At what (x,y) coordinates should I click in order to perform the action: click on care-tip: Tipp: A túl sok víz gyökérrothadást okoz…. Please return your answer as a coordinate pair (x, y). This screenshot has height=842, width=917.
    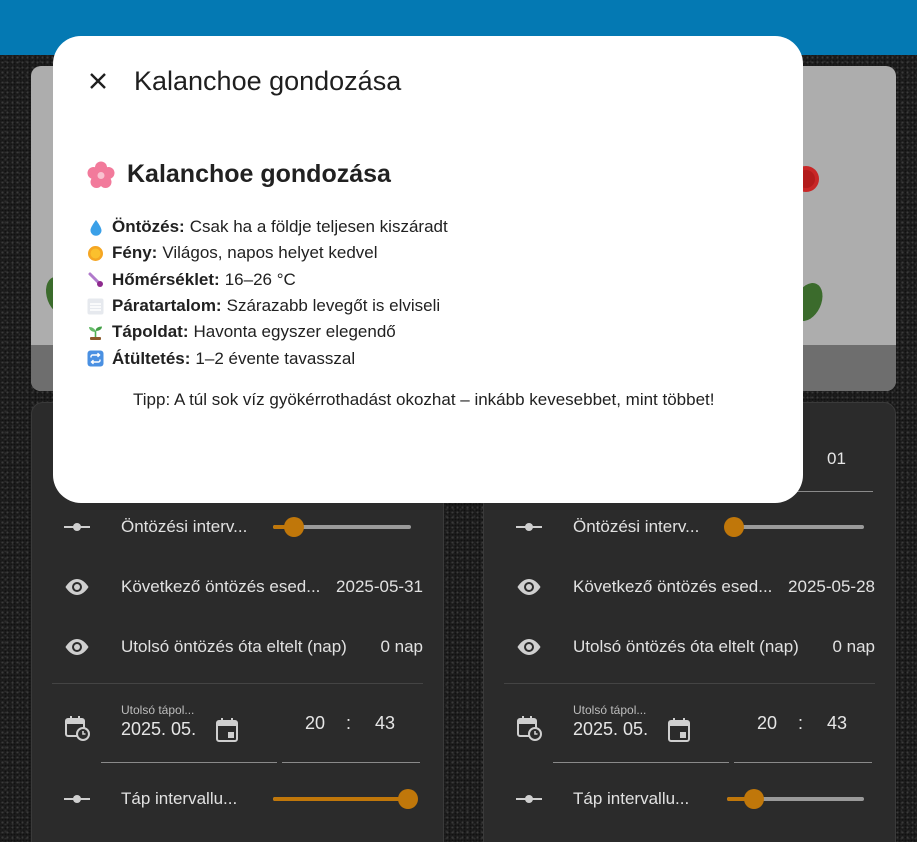
    Looking at the image, I should click on (424, 399).